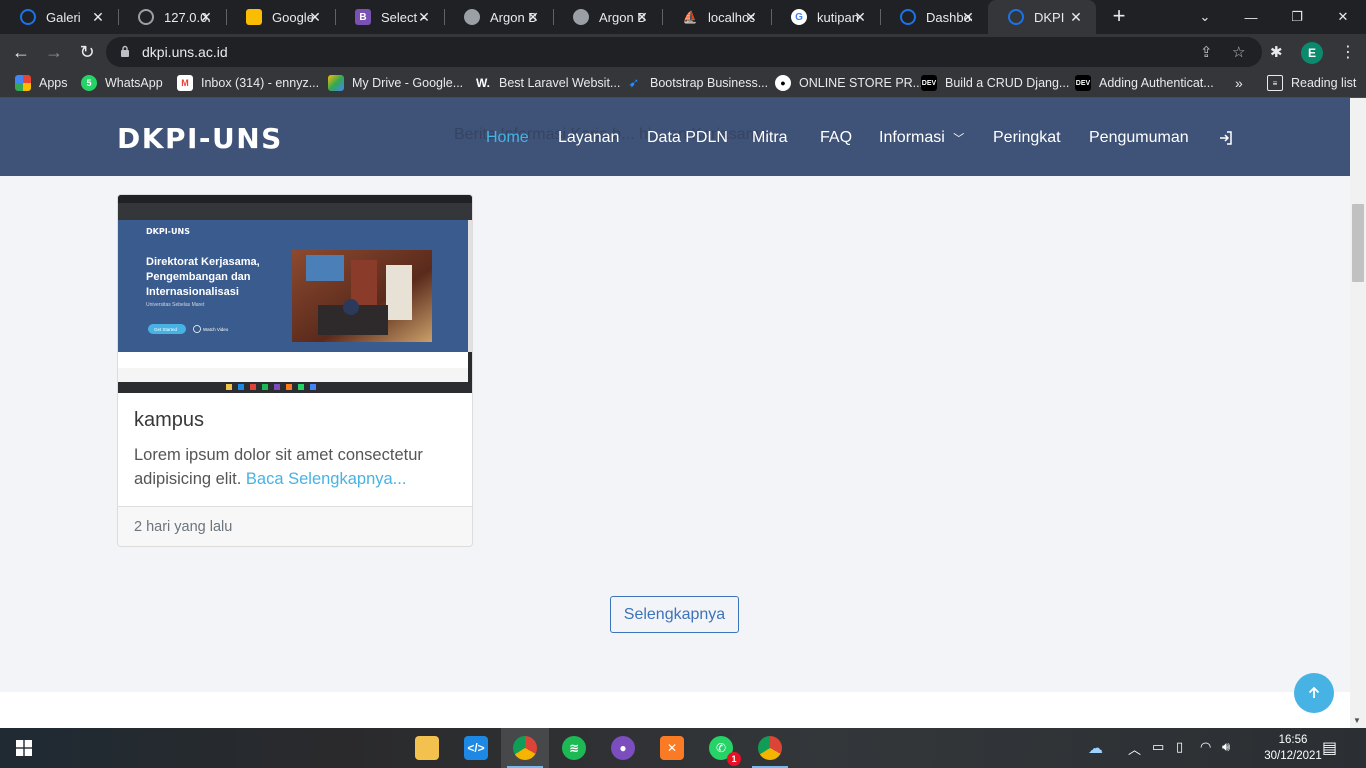 The width and height of the screenshot is (1366, 768). What do you see at coordinates (280, 17) in the screenshot?
I see `tab-google-keep: Google K ✕` at bounding box center [280, 17].